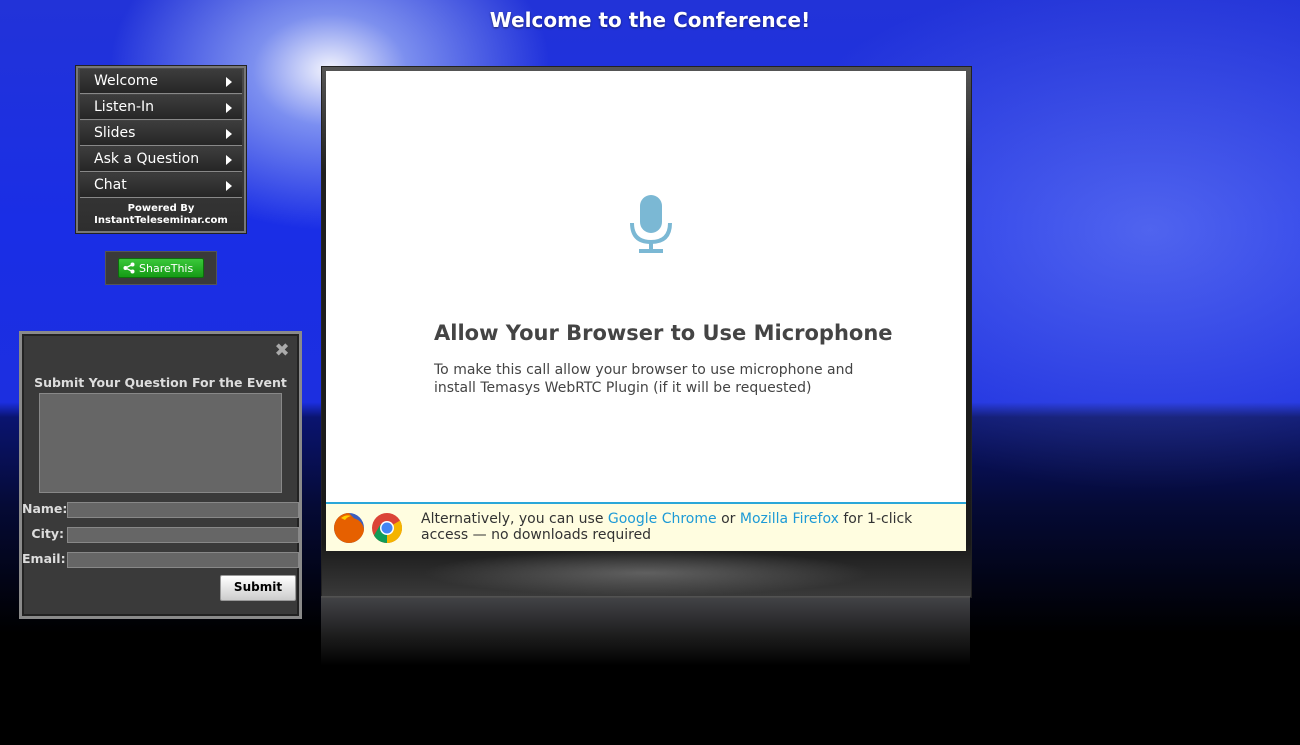 The image size is (1300, 745). I want to click on frame-reflection, so click(645, 631).